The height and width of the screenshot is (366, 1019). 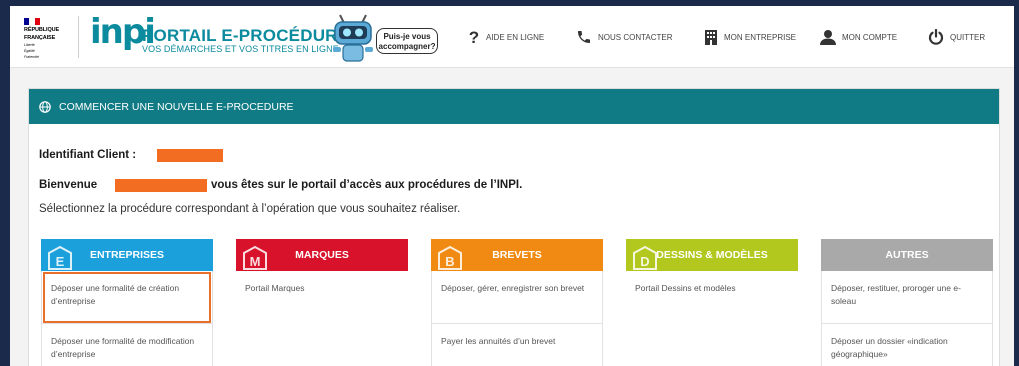 I want to click on marques-hexagon-icon: M, so click(x=255, y=257).